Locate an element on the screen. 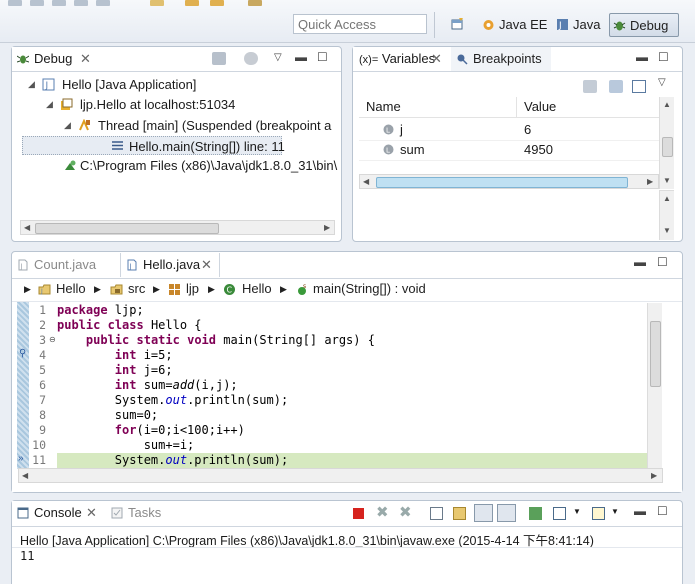  perspective-java: J Java is located at coordinates (578, 25).